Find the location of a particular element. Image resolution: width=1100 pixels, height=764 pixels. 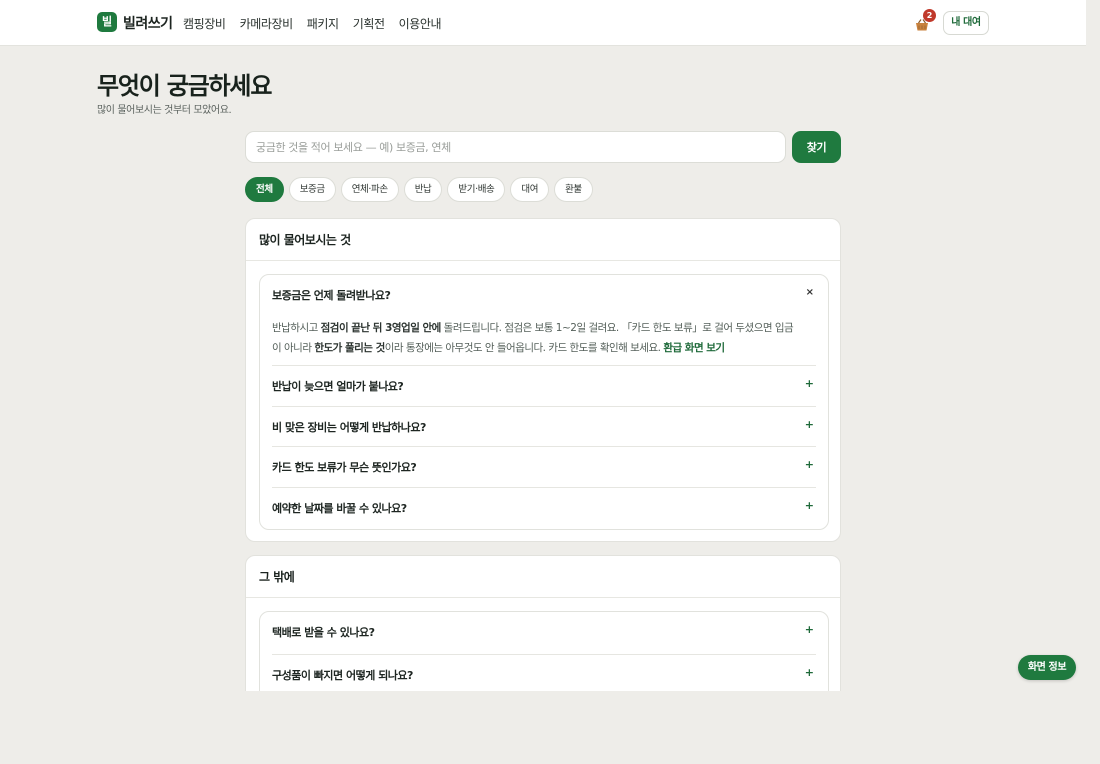

cart-button: 2 is located at coordinates (925, 21).